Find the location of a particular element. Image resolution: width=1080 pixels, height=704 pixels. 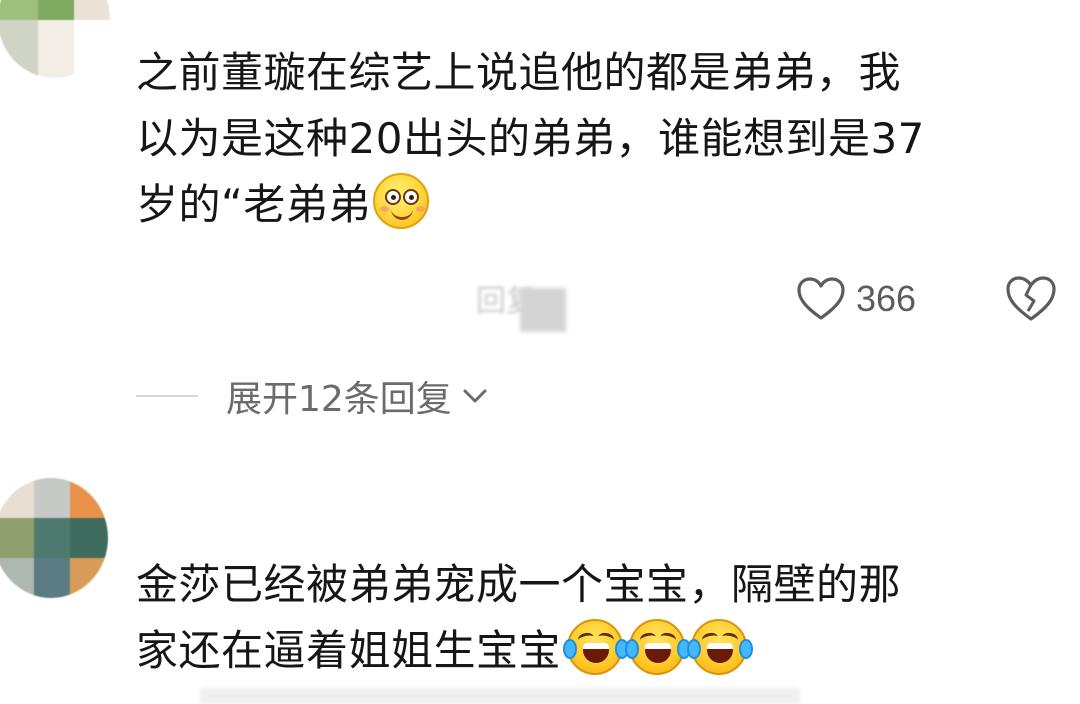

broken-heart-icon is located at coordinates (1031, 298).